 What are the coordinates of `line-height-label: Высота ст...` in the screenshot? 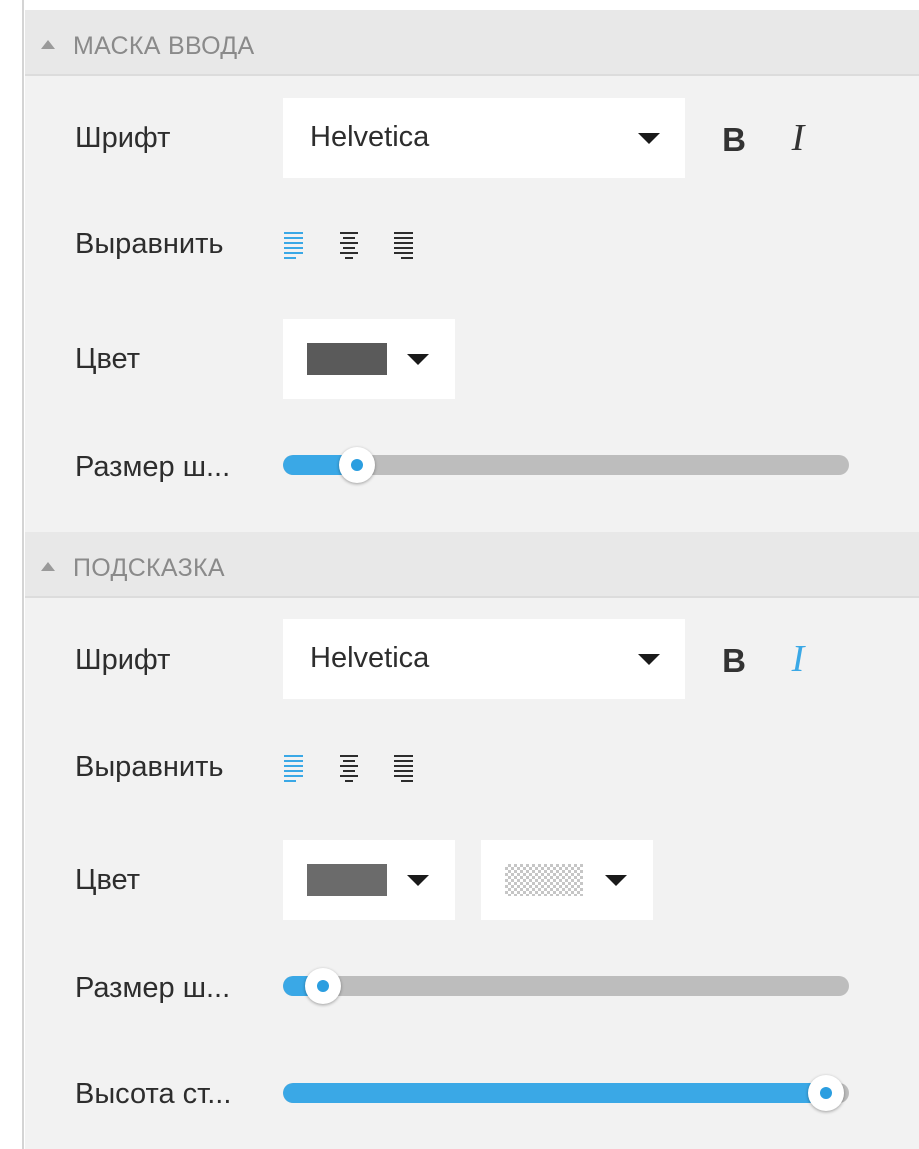 It's located at (153, 1094).